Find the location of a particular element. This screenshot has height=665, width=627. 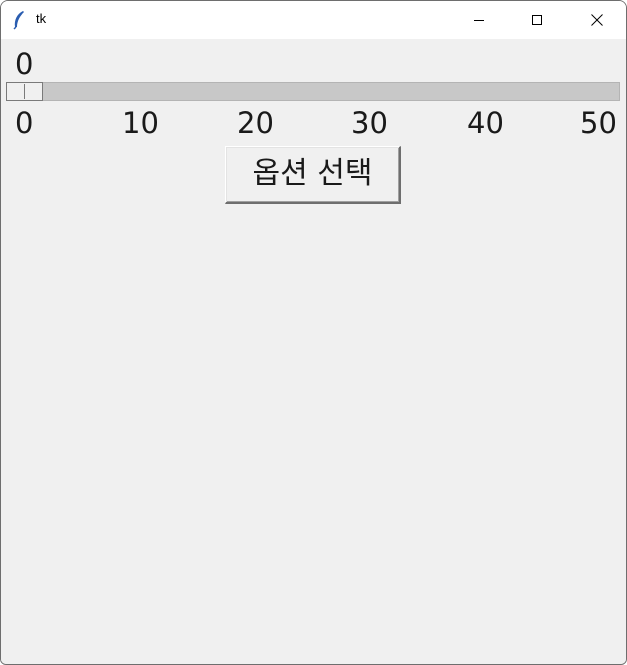

slider-tick-20: 20 is located at coordinates (255, 123).